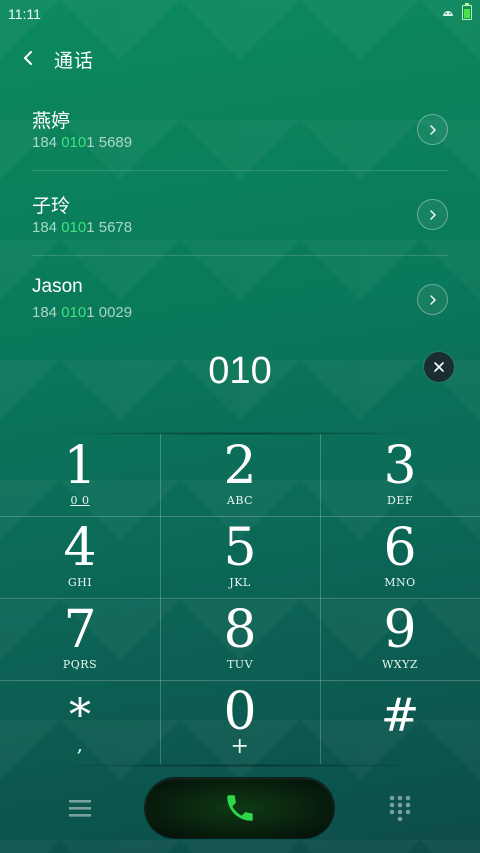  What do you see at coordinates (400, 639) in the screenshot?
I see `key-9: 9 WXYZ` at bounding box center [400, 639].